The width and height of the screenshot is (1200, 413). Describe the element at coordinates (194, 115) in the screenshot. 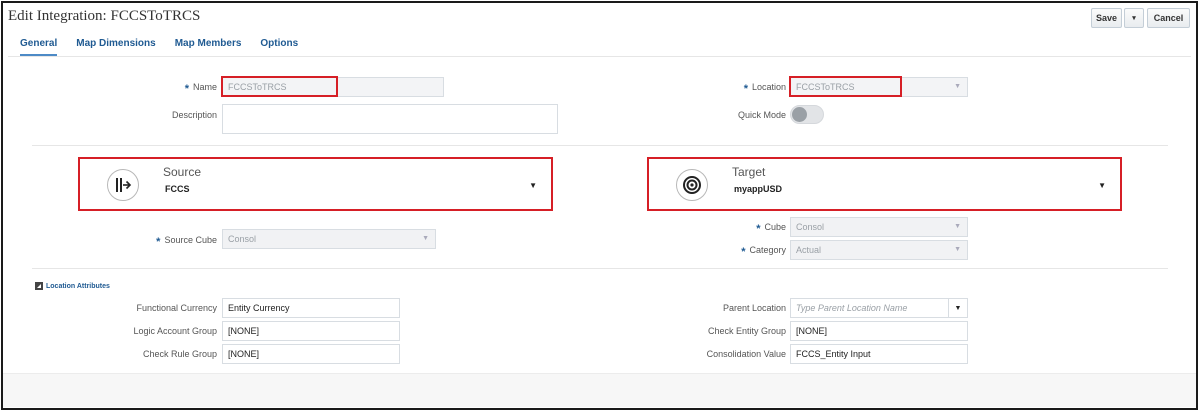

I see `description-label: Description` at that location.